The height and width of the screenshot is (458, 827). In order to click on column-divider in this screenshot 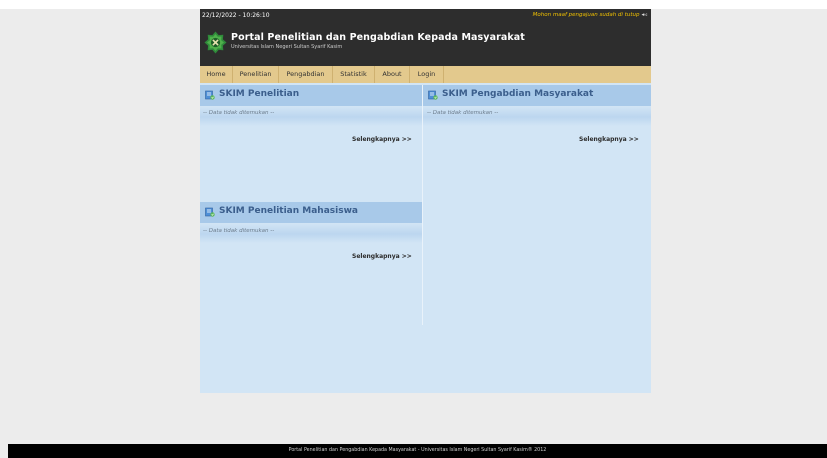, I will do `click(422, 205)`.